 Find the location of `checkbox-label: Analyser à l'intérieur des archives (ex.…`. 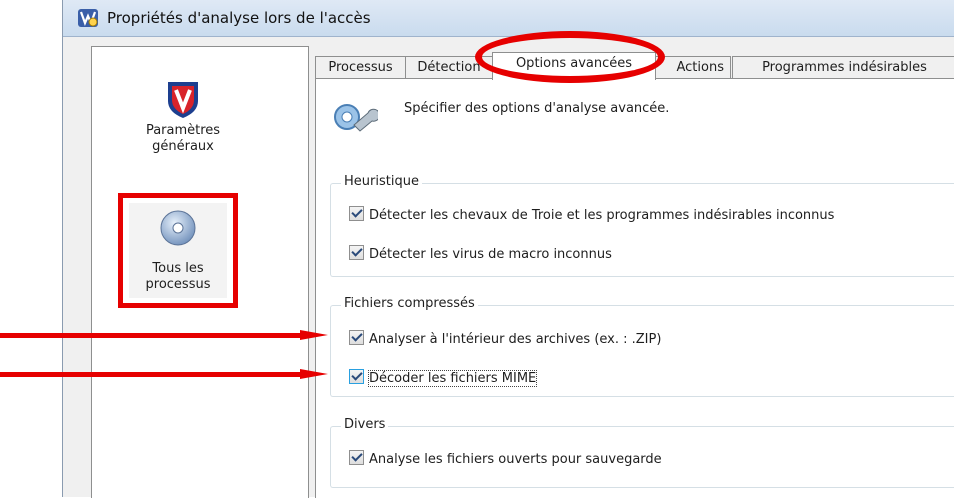

checkbox-label: Analyser à l'intérieur des archives (ex.… is located at coordinates (515, 339).